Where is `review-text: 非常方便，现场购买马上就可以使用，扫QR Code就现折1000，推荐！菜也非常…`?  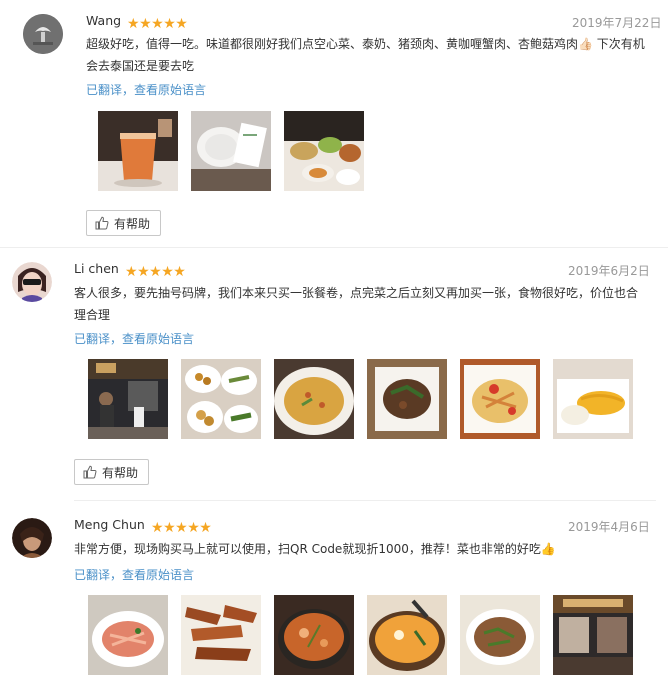
review-text: 非常方便，现场购买马上就可以使用，扫QR Code就现折1000，推荐！菜也非常… is located at coordinates (315, 549).